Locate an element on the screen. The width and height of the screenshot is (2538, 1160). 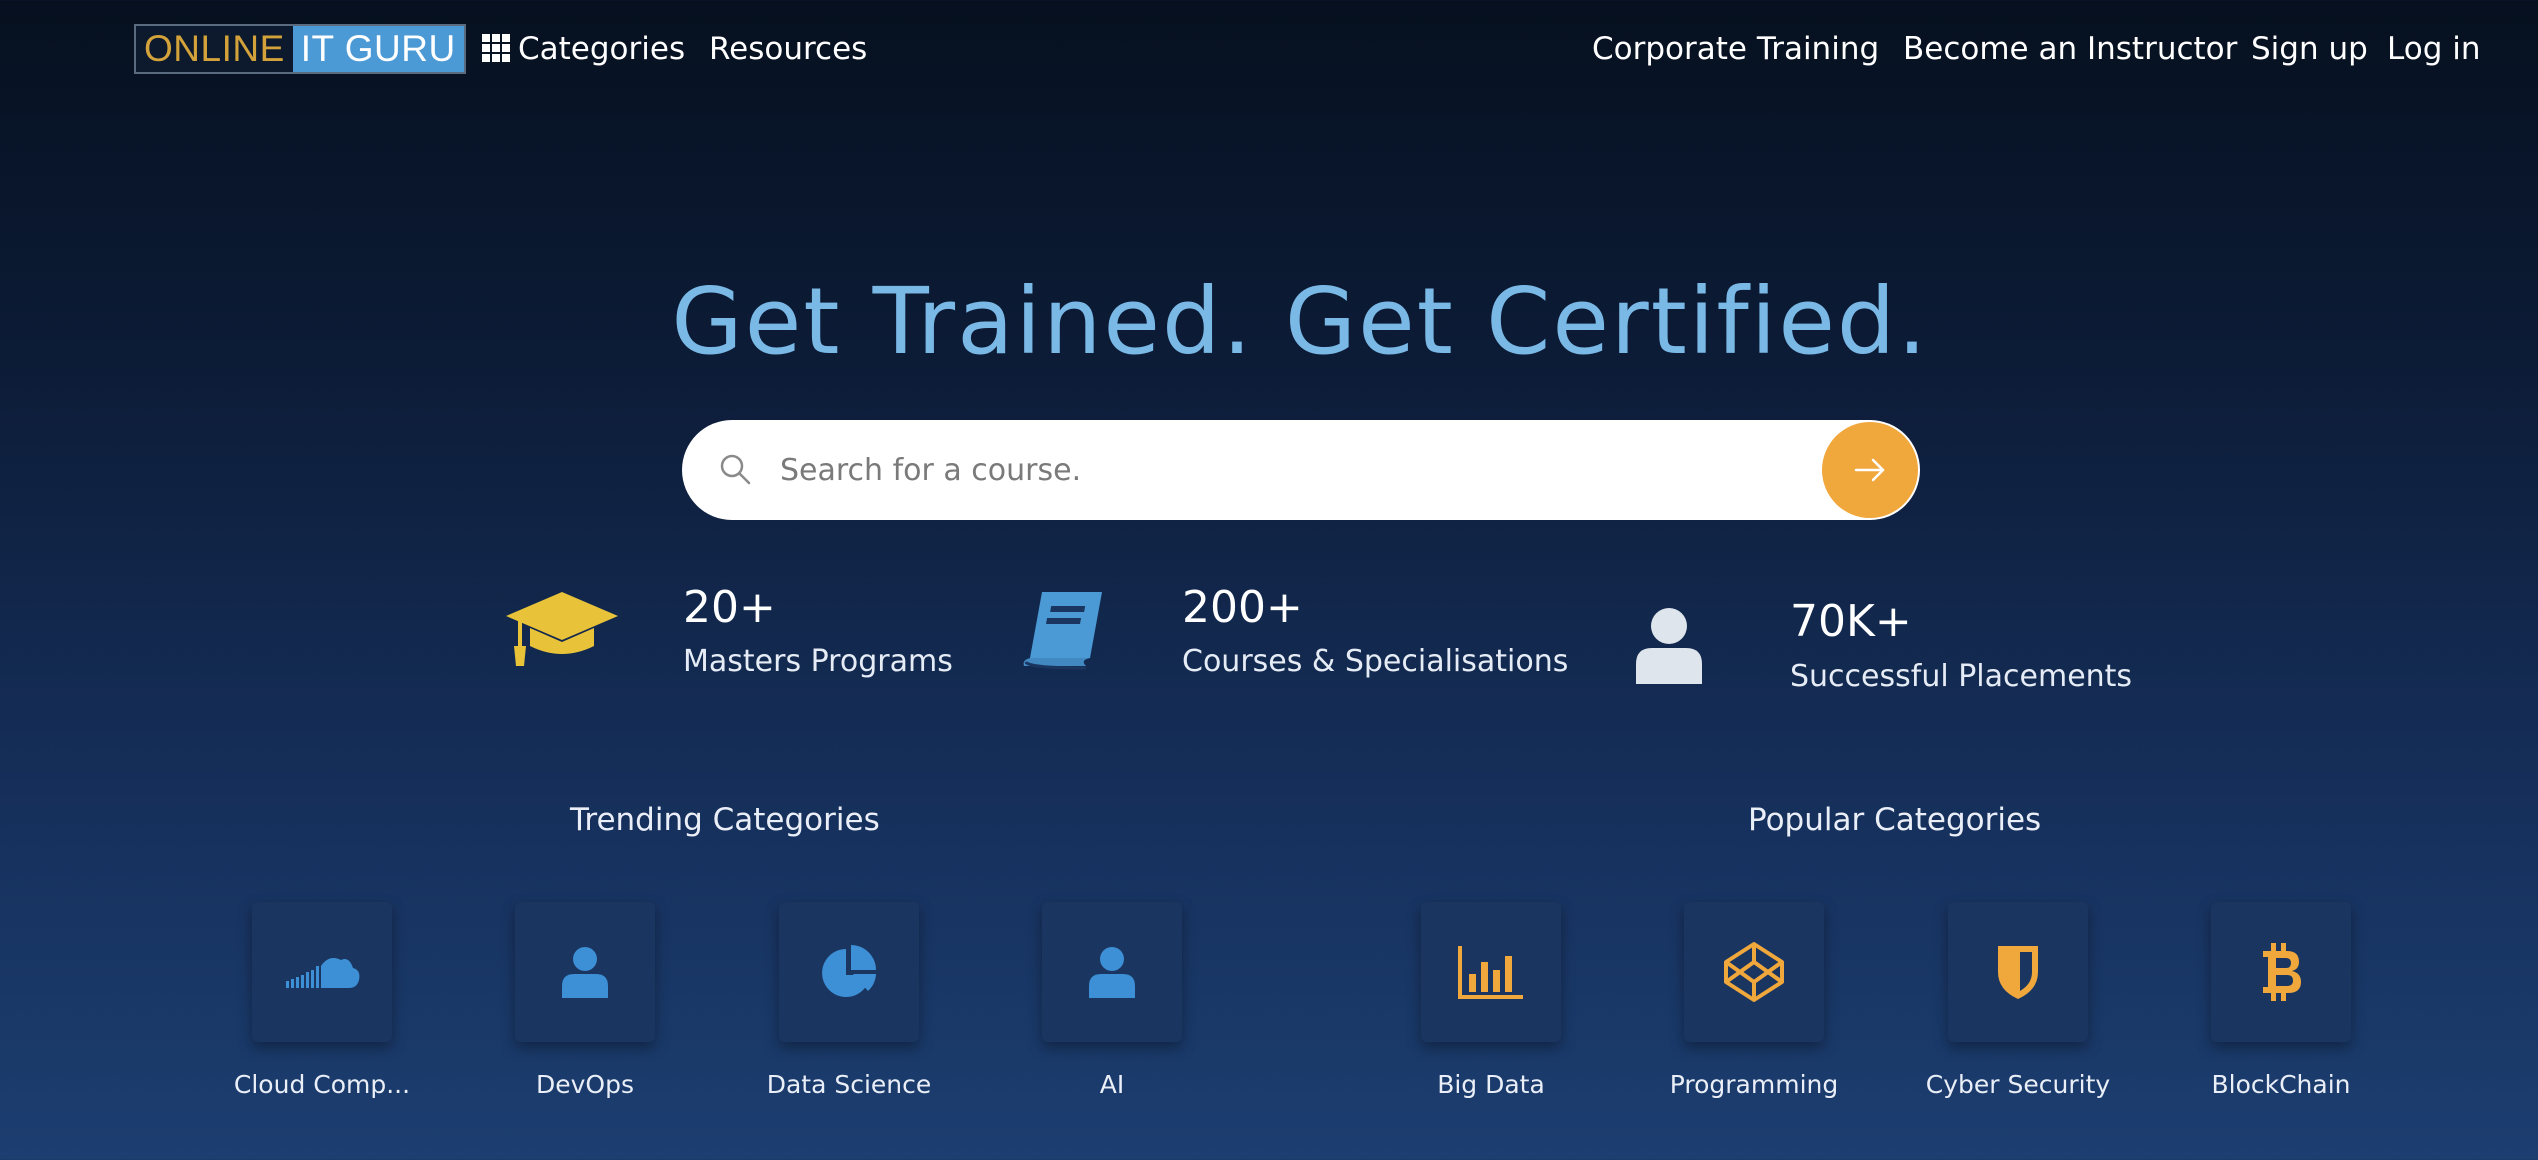
arrow-right-icon is located at coordinates (1869, 470).